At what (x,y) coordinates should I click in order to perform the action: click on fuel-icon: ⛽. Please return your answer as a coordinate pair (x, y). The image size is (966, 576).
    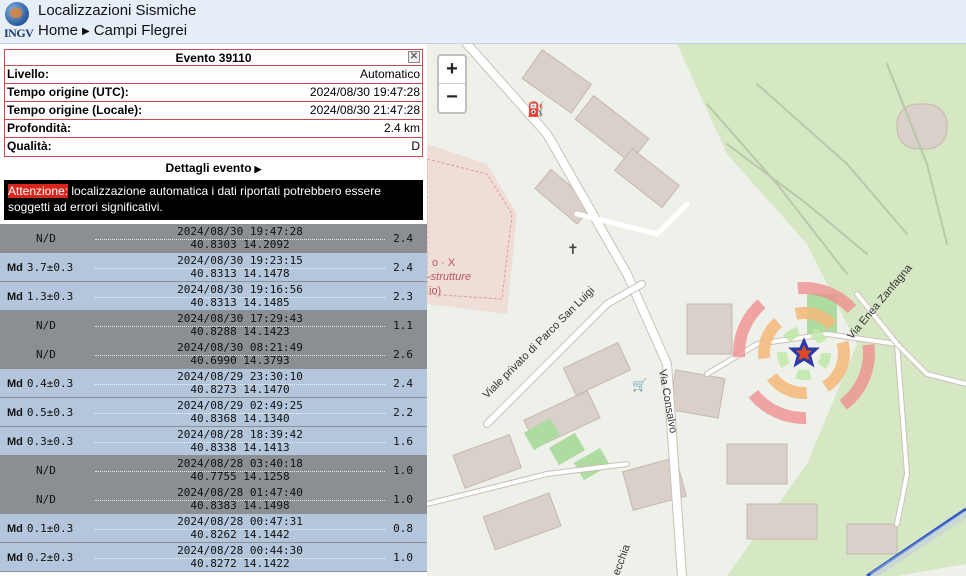
    Looking at the image, I should click on (535, 109).